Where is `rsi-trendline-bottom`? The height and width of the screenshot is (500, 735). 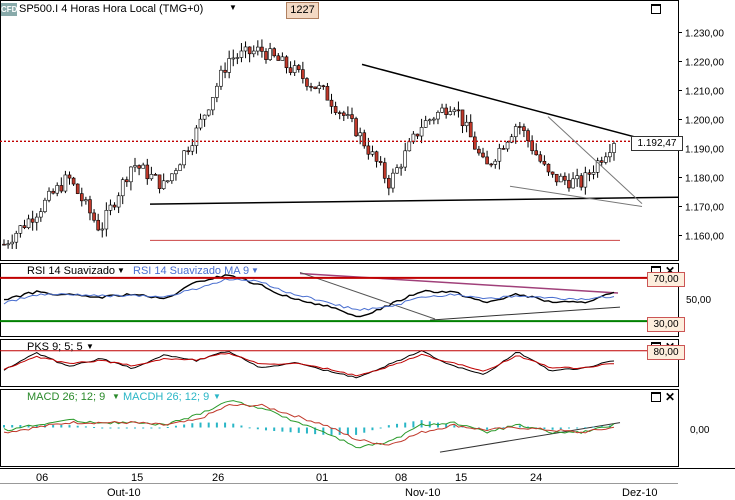 rsi-trendline-bottom is located at coordinates (525, 313).